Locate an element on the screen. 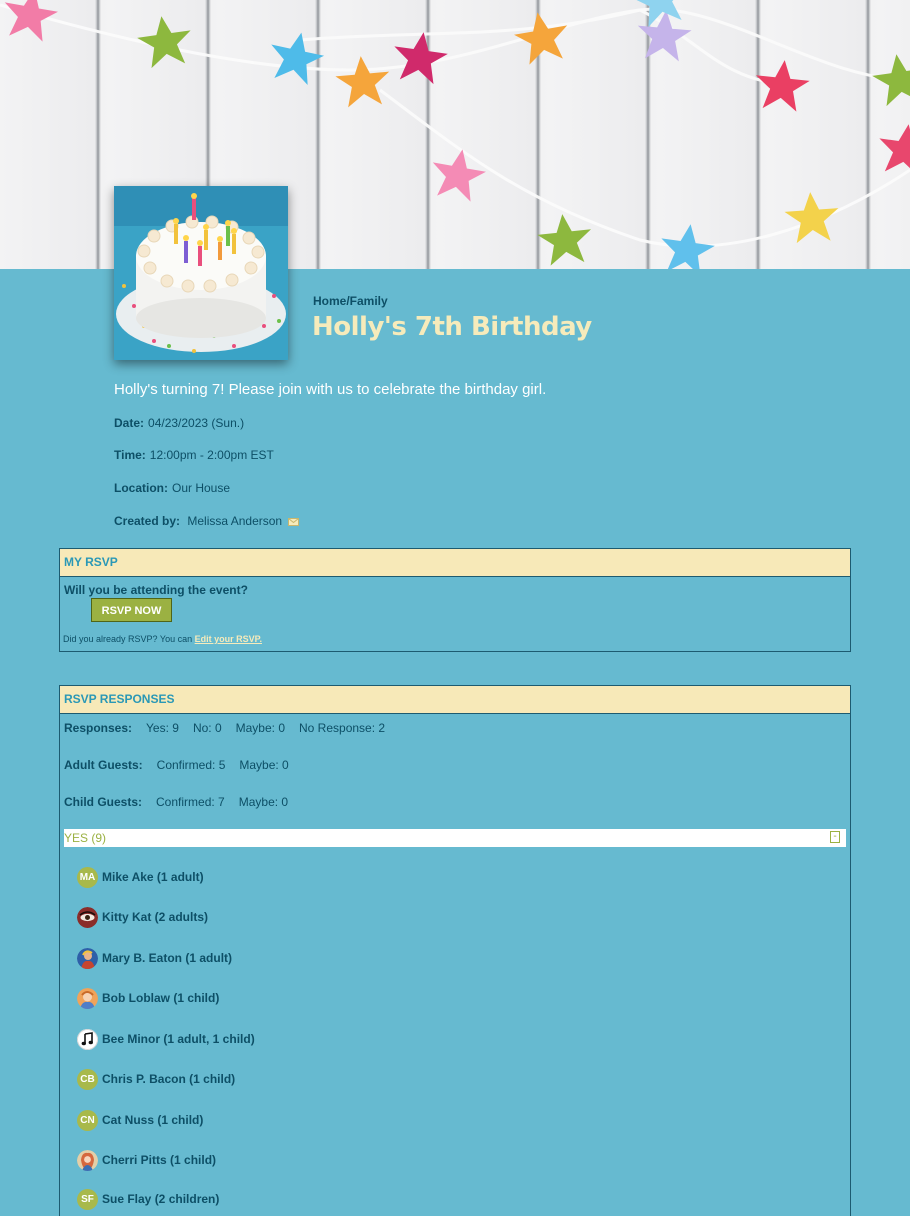 This screenshot has width=910, height=1216. guest-name: Cherri Pitts (1 child) is located at coordinates (159, 1160).